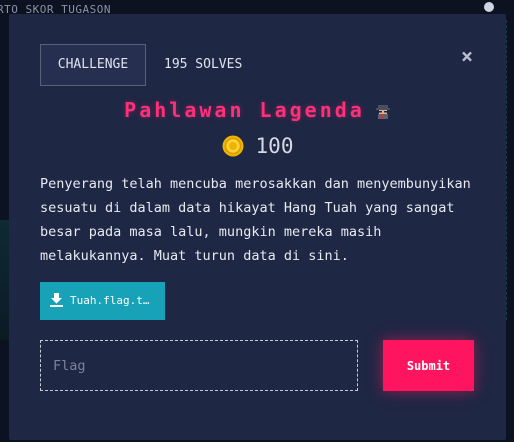 This screenshot has height=442, width=514. What do you see at coordinates (489, 7) in the screenshot?
I see `user-icon` at bounding box center [489, 7].